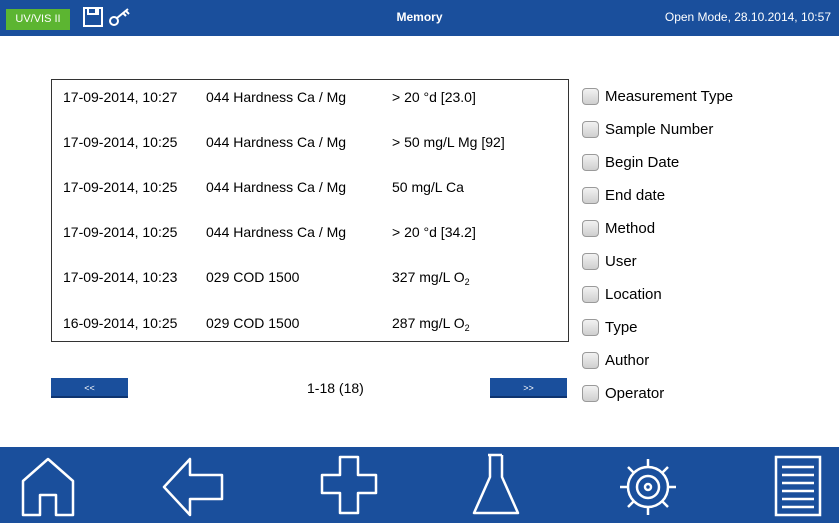 The height and width of the screenshot is (523, 839). Describe the element at coordinates (648, 485) in the screenshot. I see `settings-gear-icon` at that location.